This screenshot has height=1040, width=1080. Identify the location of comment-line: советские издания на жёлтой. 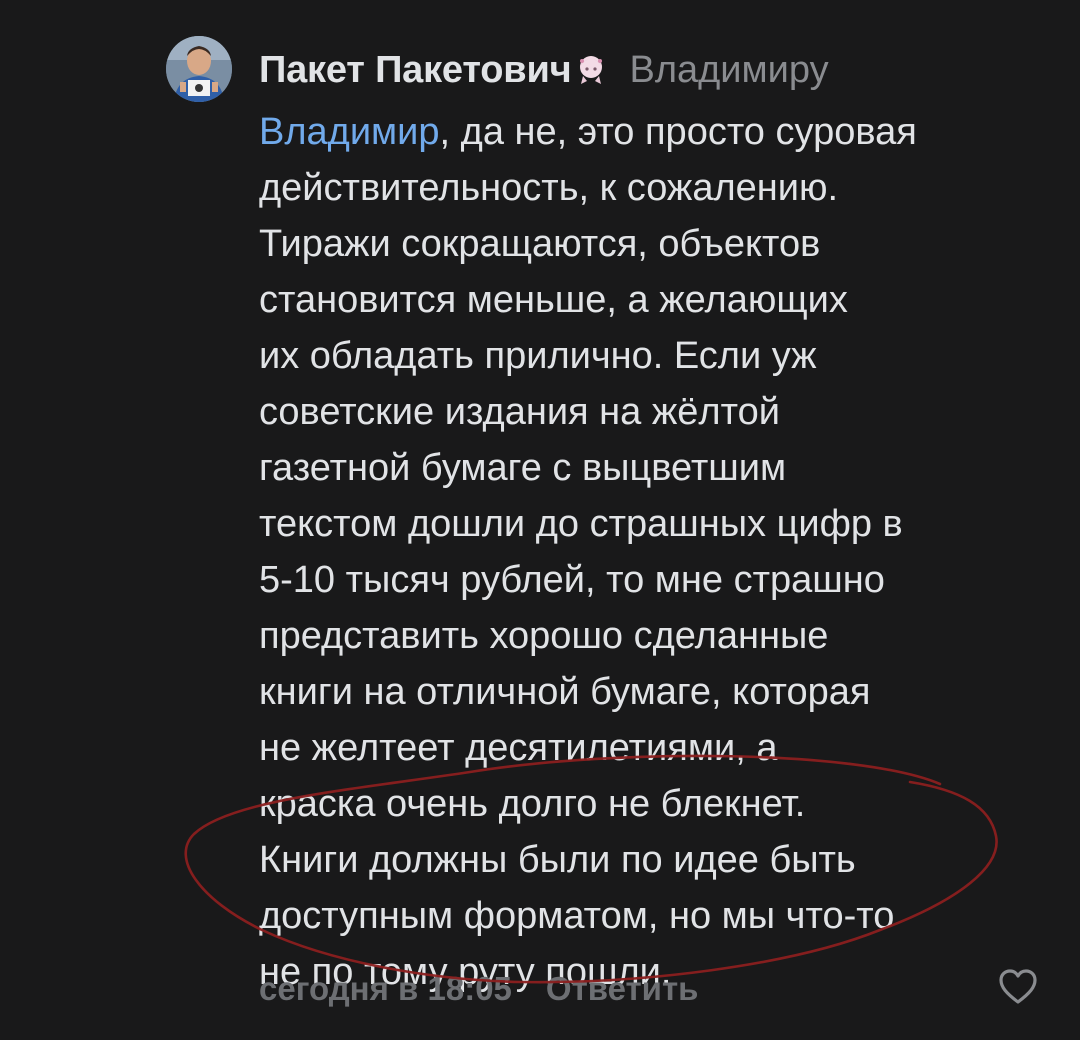
(519, 412).